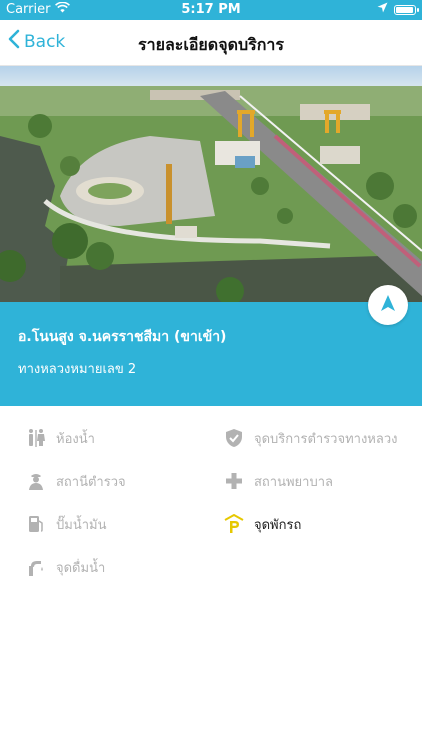  I want to click on page-title: รายละเอียดจุดบริการ, so click(211, 44).